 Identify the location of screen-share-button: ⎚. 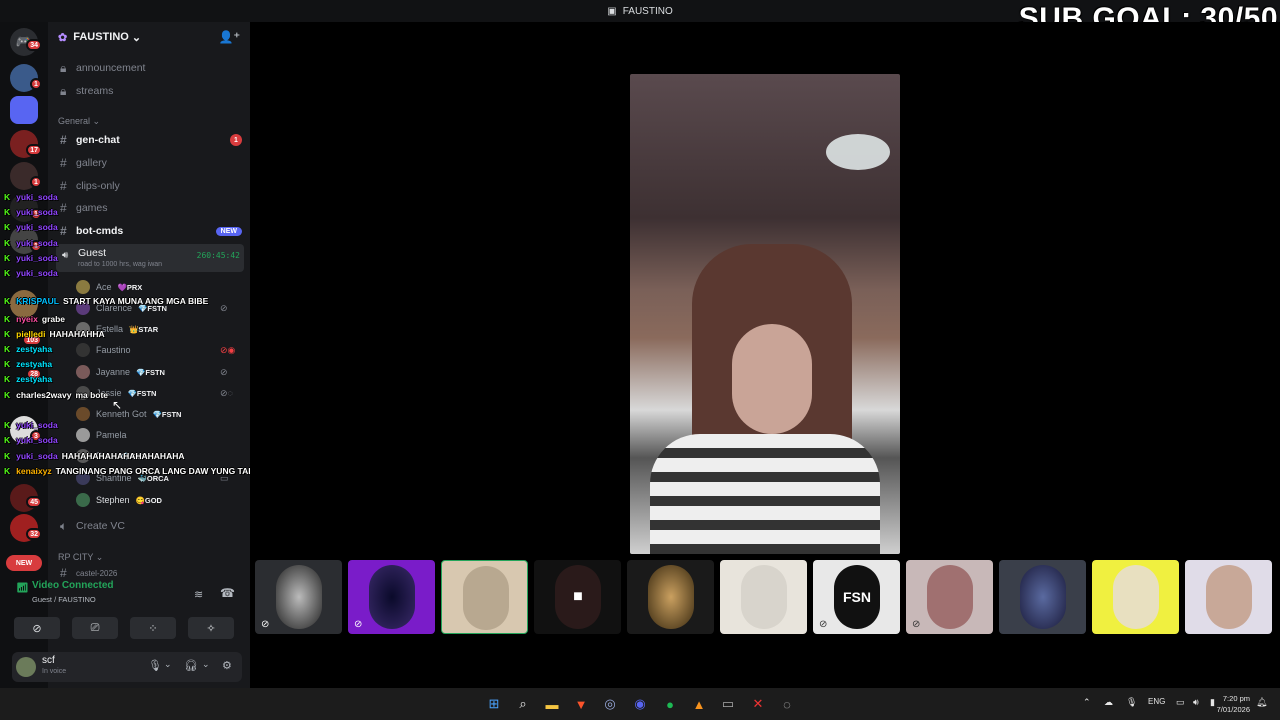
(95, 628).